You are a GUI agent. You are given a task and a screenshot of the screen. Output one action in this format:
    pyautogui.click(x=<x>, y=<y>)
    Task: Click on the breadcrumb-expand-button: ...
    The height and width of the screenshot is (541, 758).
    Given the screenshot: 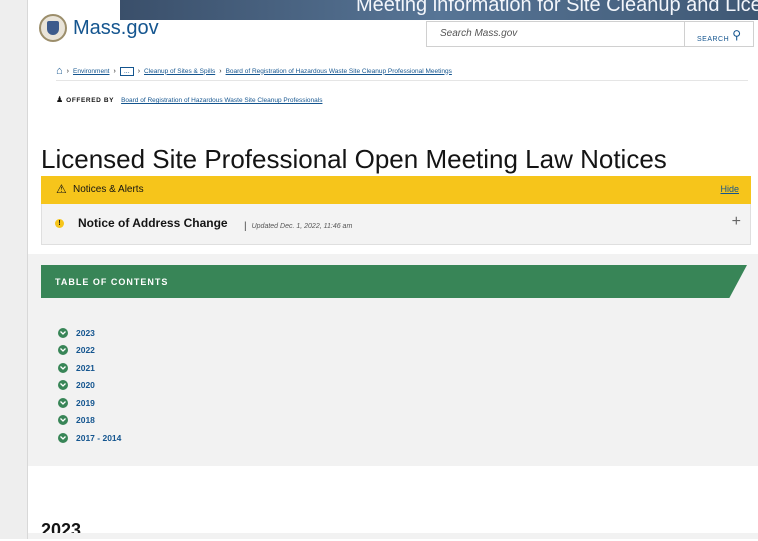 What is the action you would take?
    pyautogui.click(x=126, y=71)
    